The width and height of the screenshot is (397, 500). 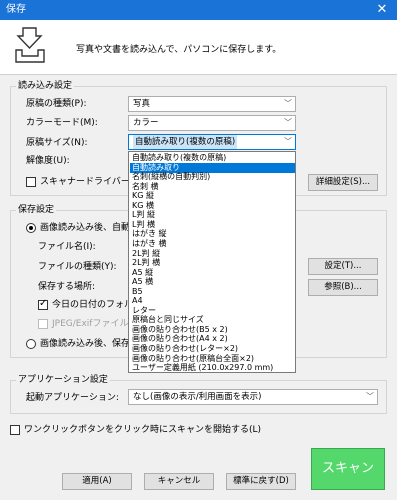 I want to click on header-divider, so click(x=198, y=74).